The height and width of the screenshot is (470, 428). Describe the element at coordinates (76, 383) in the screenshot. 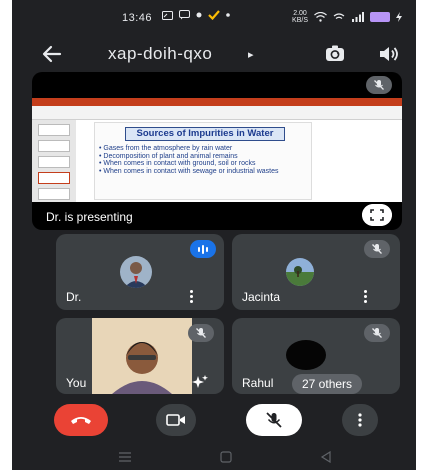

I see `participant-name: You` at that location.